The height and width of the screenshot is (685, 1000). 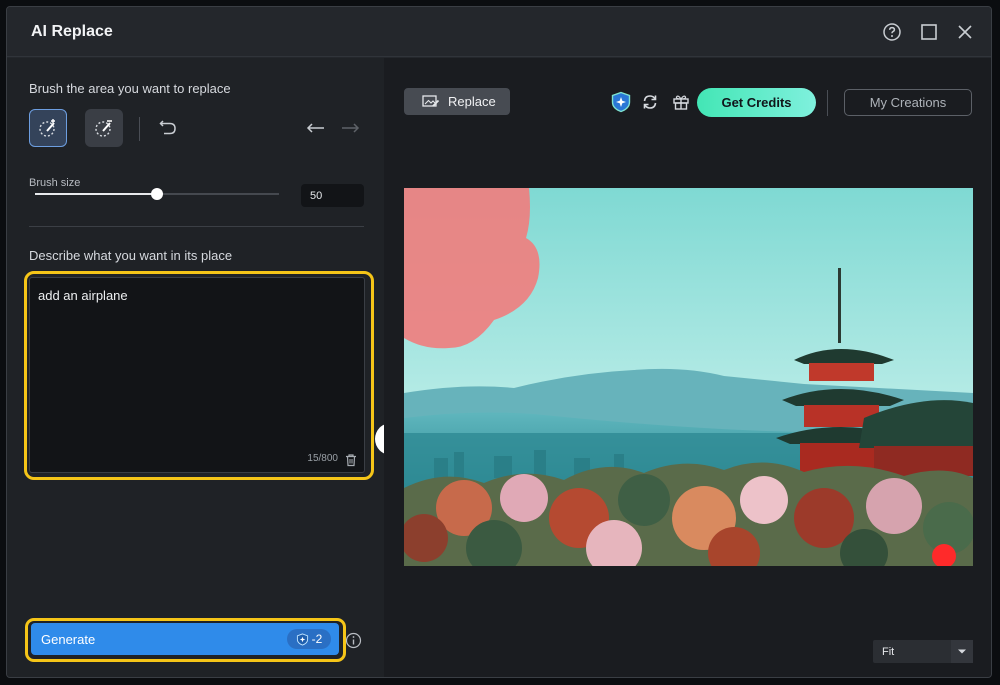 I want to click on info-icon, so click(x=353, y=640).